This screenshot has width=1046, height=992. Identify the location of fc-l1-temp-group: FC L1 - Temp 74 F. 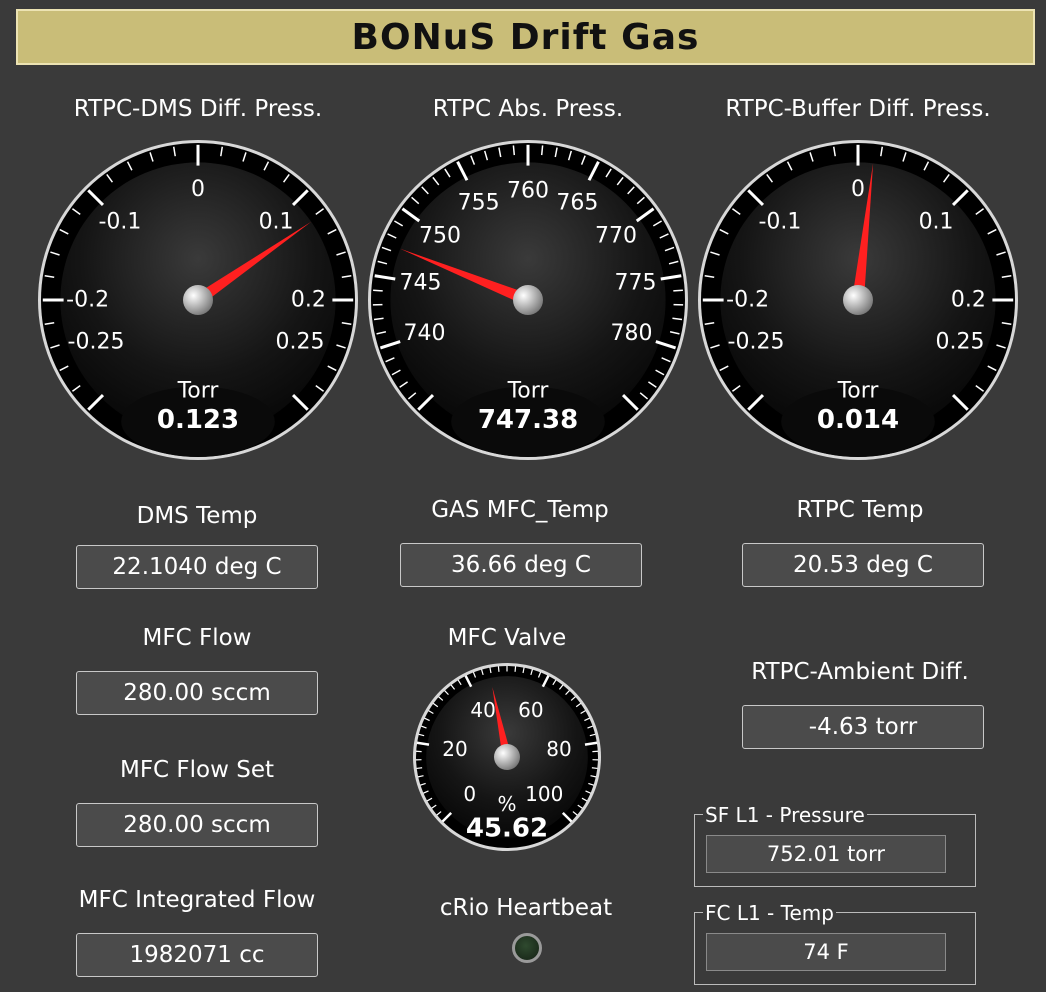
(835, 943).